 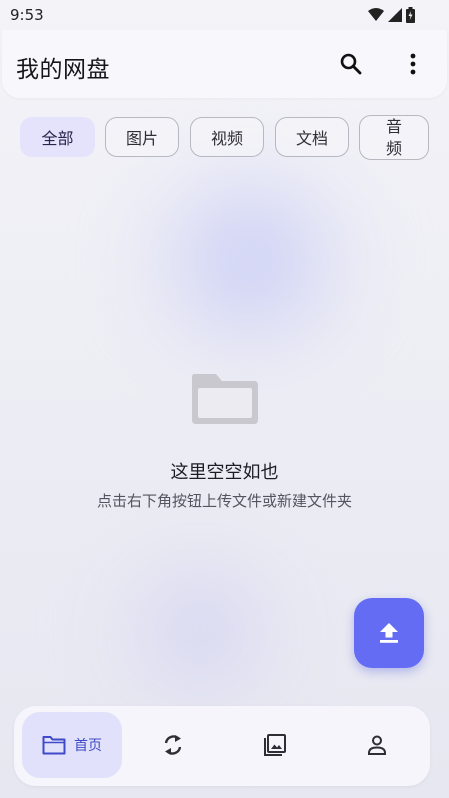 I want to click on nav-item-home: 首页, so click(x=72, y=745).